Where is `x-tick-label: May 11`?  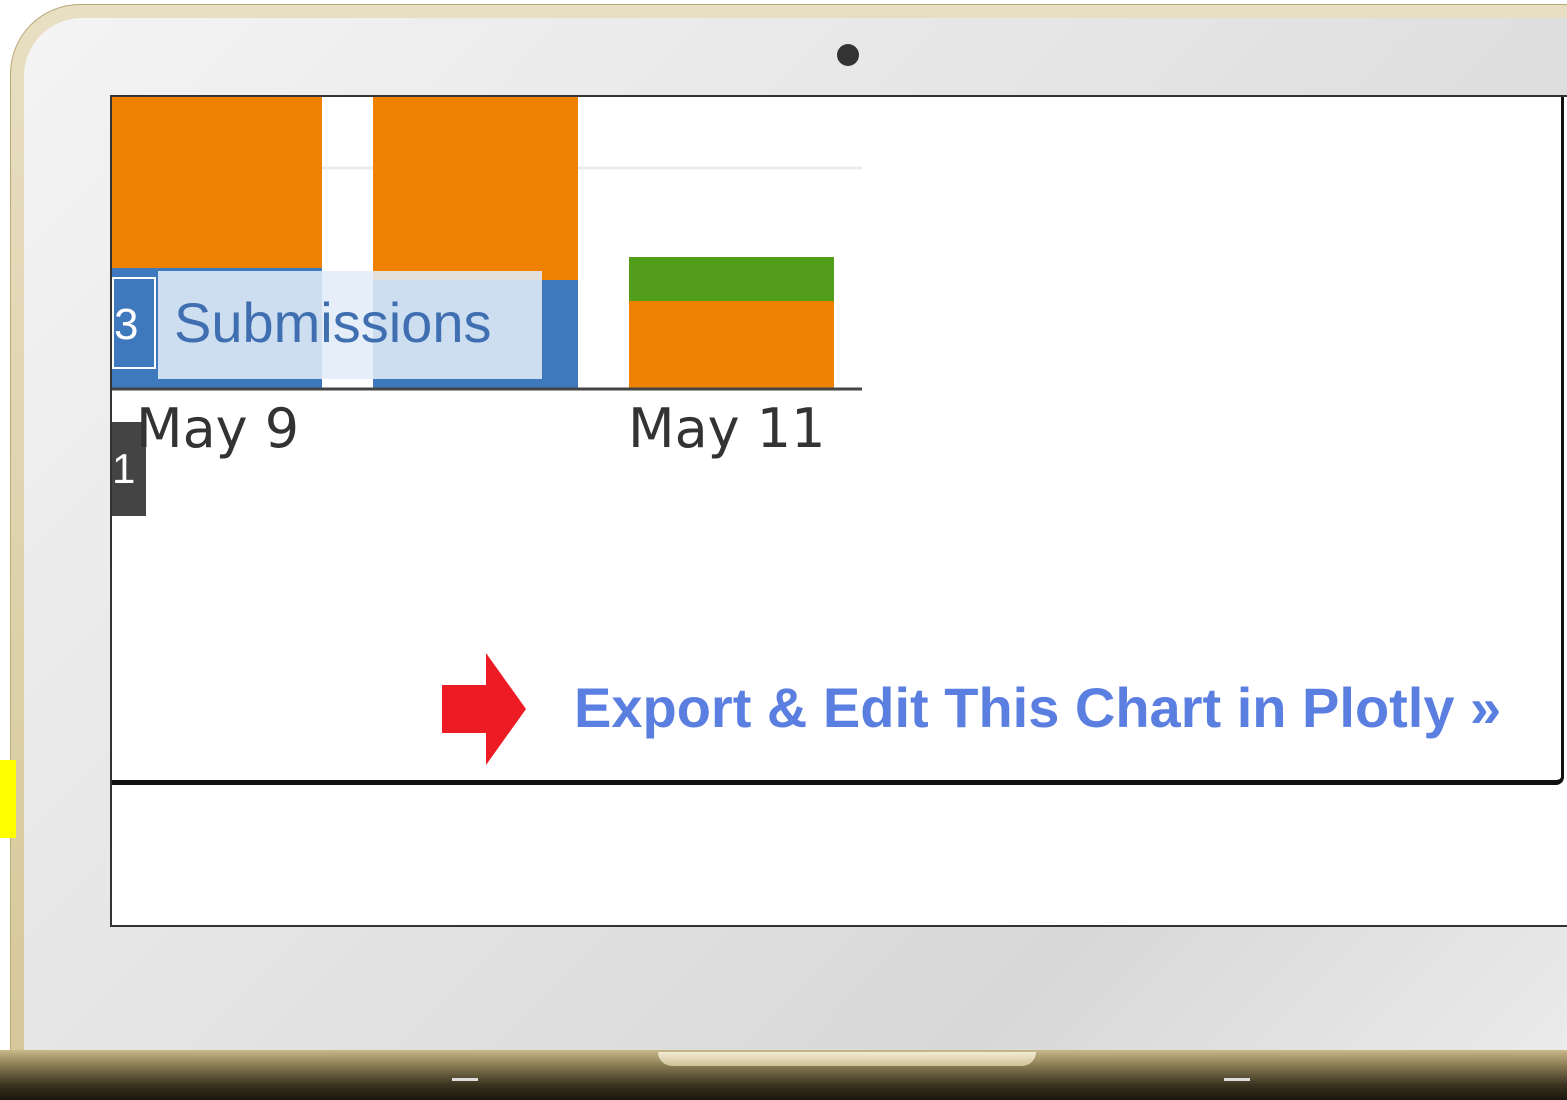 x-tick-label: May 11 is located at coordinates (727, 428).